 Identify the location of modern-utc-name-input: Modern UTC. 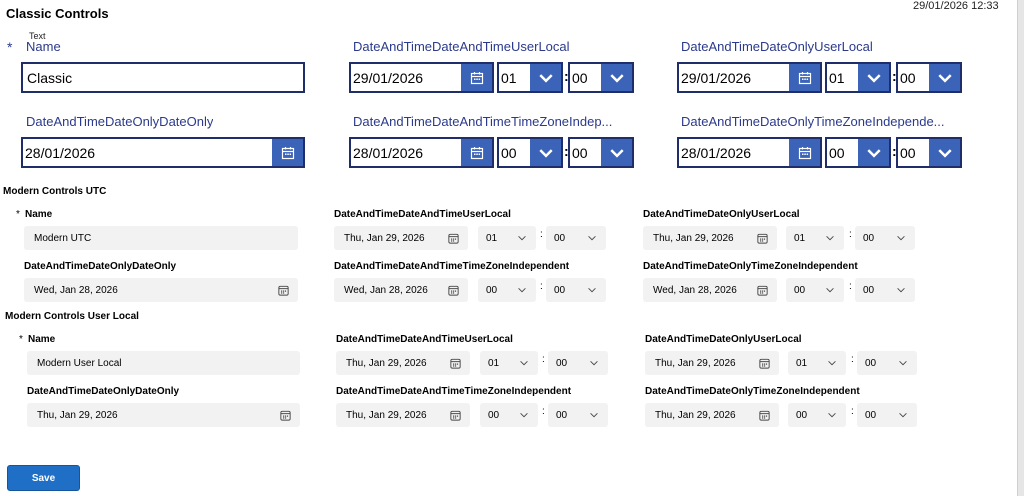
(161, 238).